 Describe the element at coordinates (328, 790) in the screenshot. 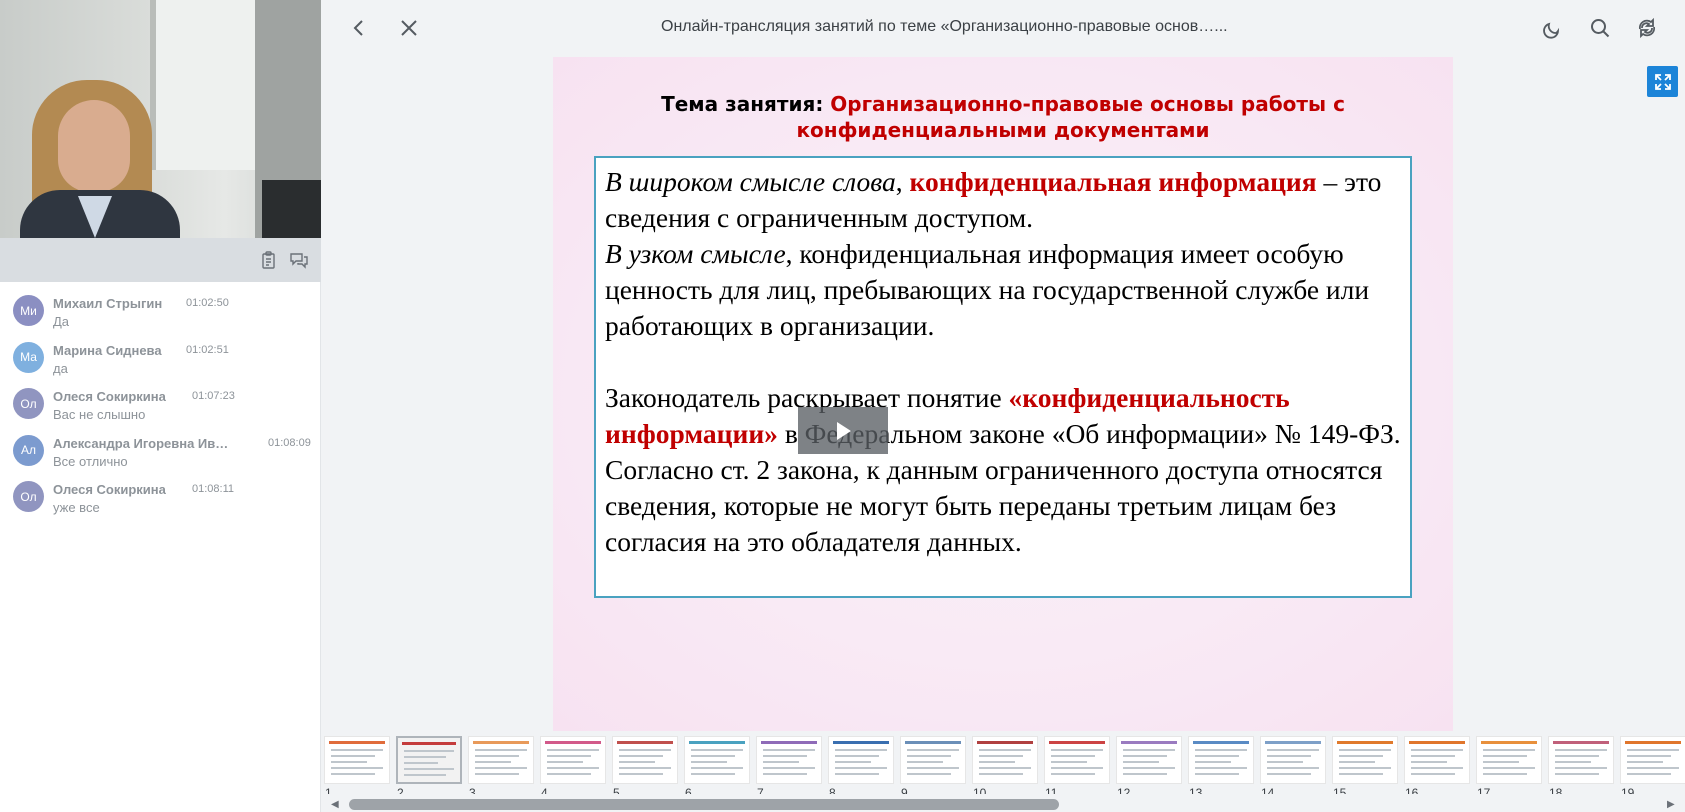

I see `thumbnail-number: 1` at that location.